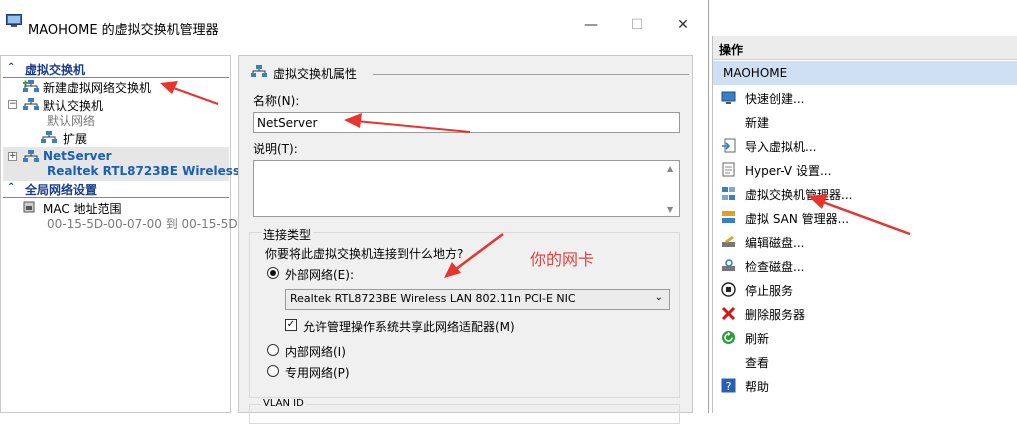  Describe the element at coordinates (317, 372) in the screenshot. I see `private-network-label: 专用网络(P)` at that location.